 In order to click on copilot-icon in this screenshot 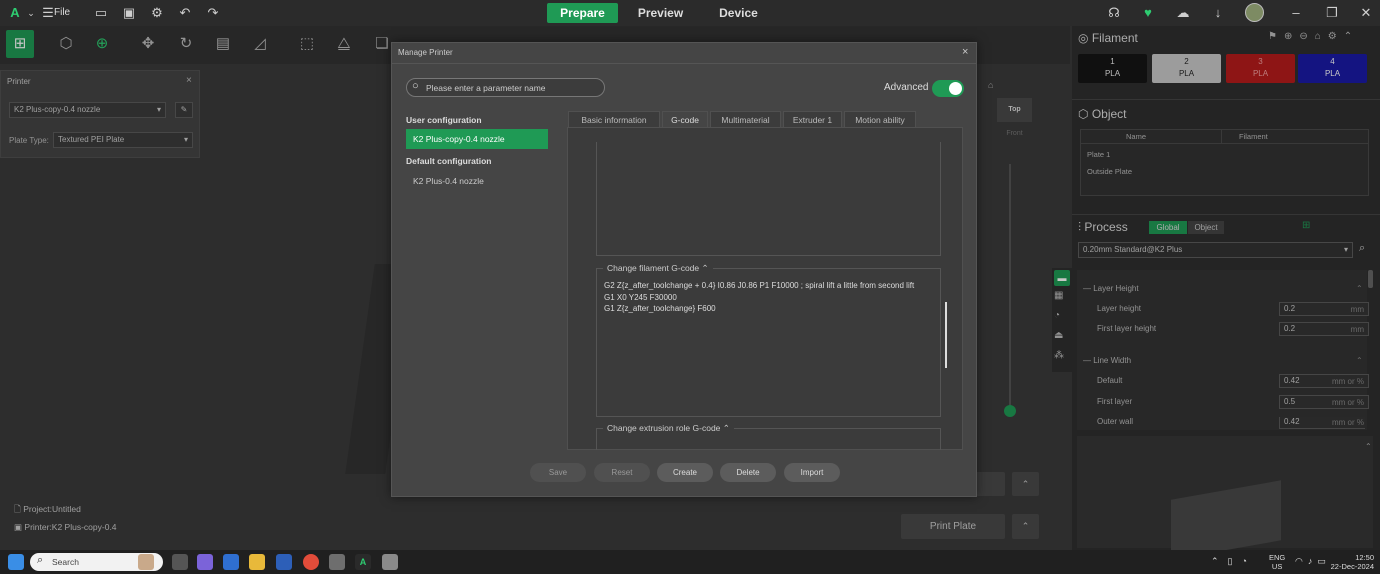, I will do `click(205, 562)`.